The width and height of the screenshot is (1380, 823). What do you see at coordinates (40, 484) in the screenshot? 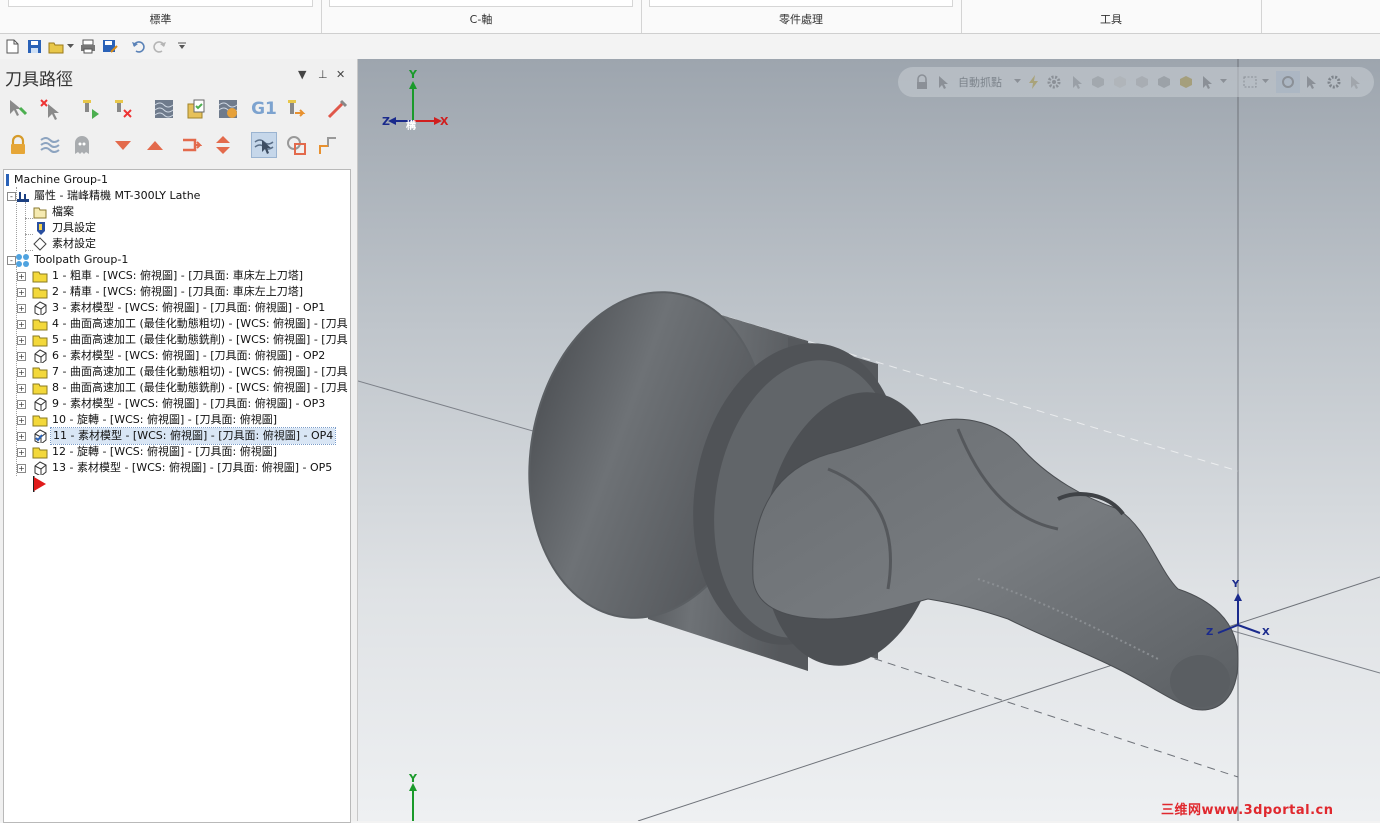
I see `insert-marker-icon` at bounding box center [40, 484].